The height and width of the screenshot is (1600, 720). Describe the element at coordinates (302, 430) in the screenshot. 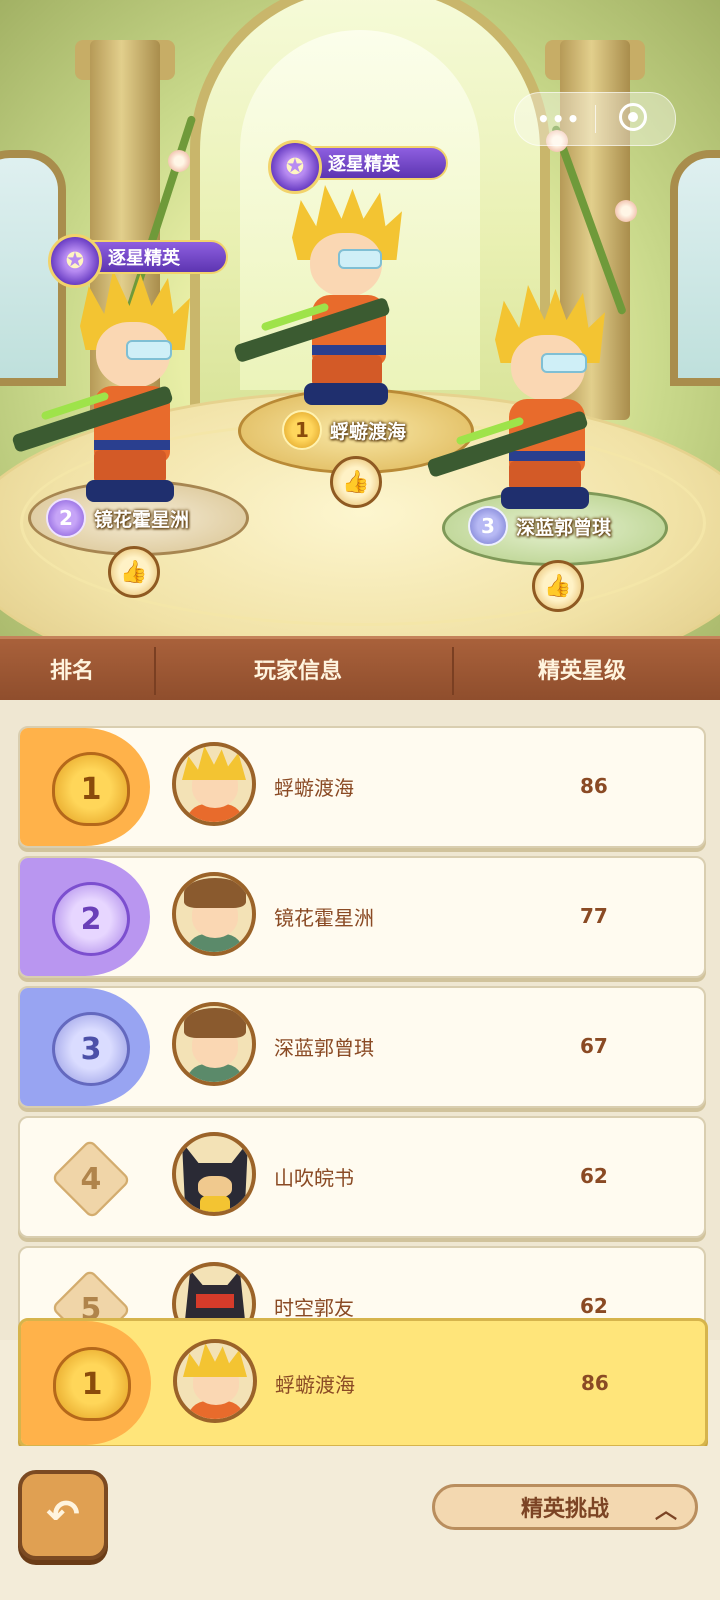

I see `rank-medal-icon: 1` at that location.